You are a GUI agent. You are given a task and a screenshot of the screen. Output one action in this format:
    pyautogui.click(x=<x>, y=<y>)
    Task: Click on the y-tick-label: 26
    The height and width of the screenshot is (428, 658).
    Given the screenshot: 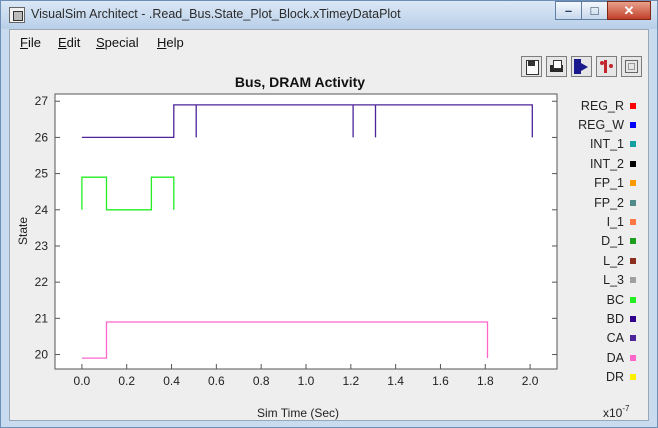 What is the action you would take?
    pyautogui.click(x=42, y=137)
    